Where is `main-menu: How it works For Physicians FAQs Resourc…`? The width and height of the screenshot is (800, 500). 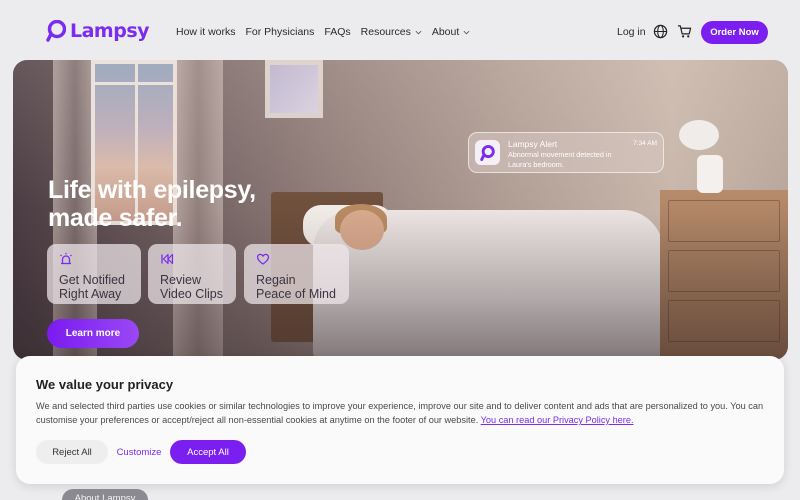 main-menu: How it works For Physicians FAQs Resourc… is located at coordinates (328, 32).